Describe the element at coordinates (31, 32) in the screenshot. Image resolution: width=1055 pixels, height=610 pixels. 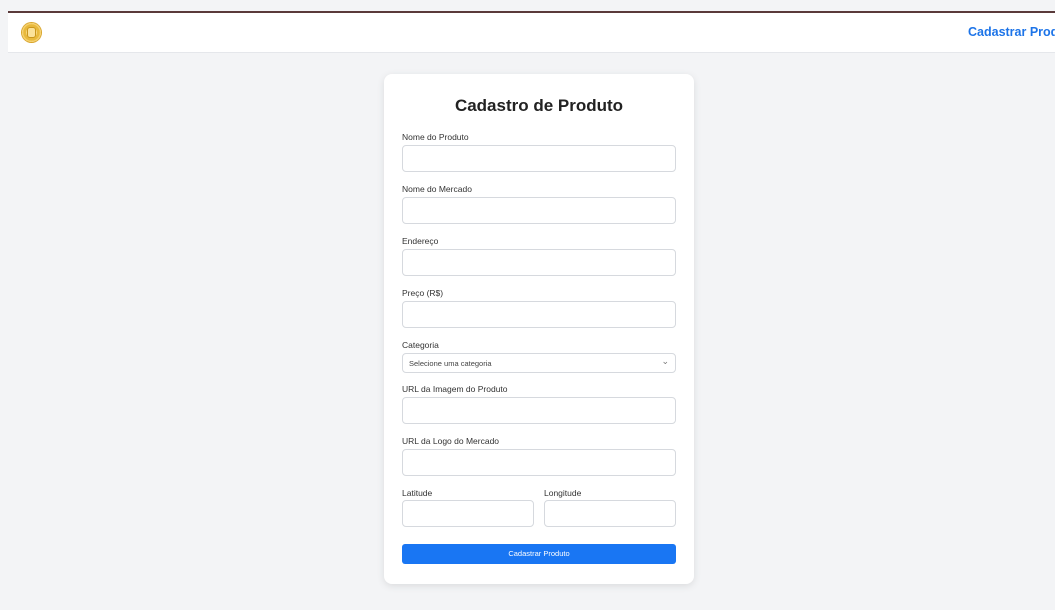
I see `logo-icon` at that location.